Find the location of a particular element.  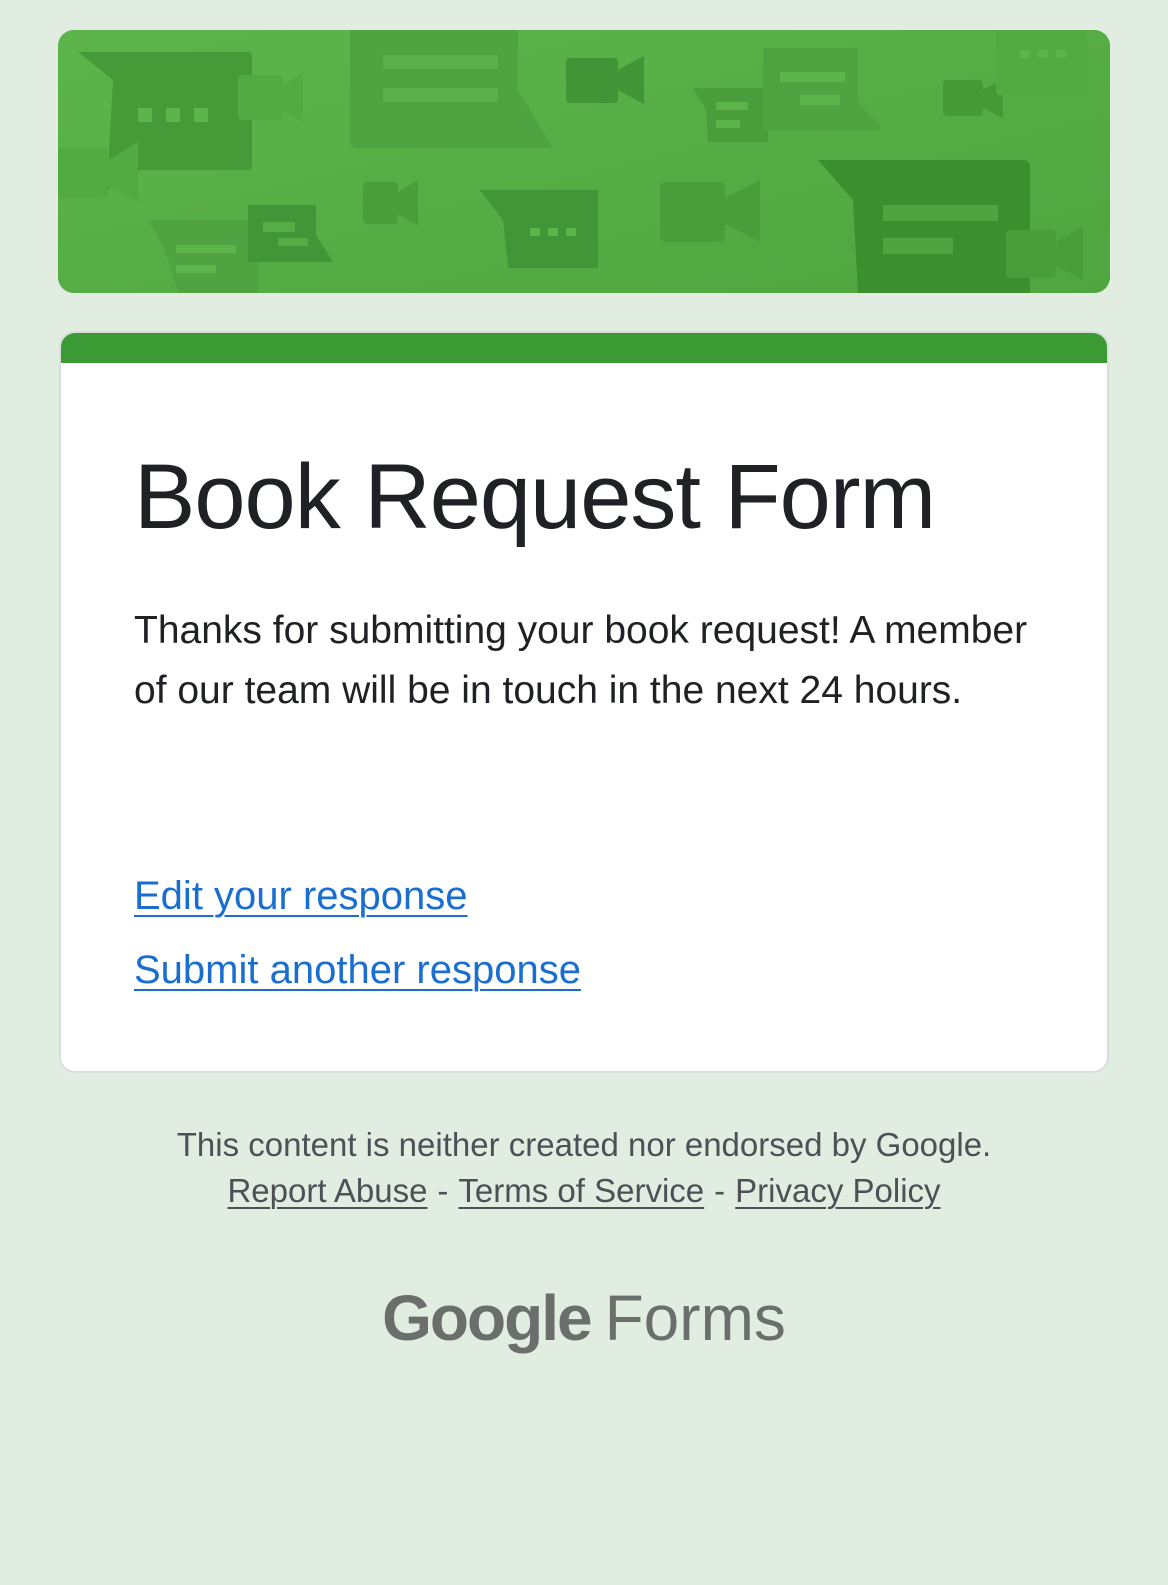

banner-pattern-illustration is located at coordinates (584, 161).